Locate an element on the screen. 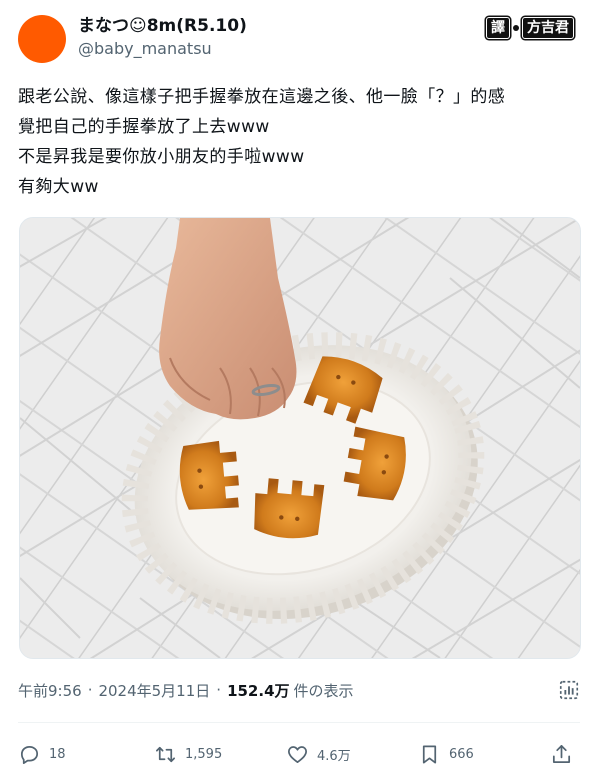 The image size is (598, 783). reply-count: 18 is located at coordinates (57, 754).